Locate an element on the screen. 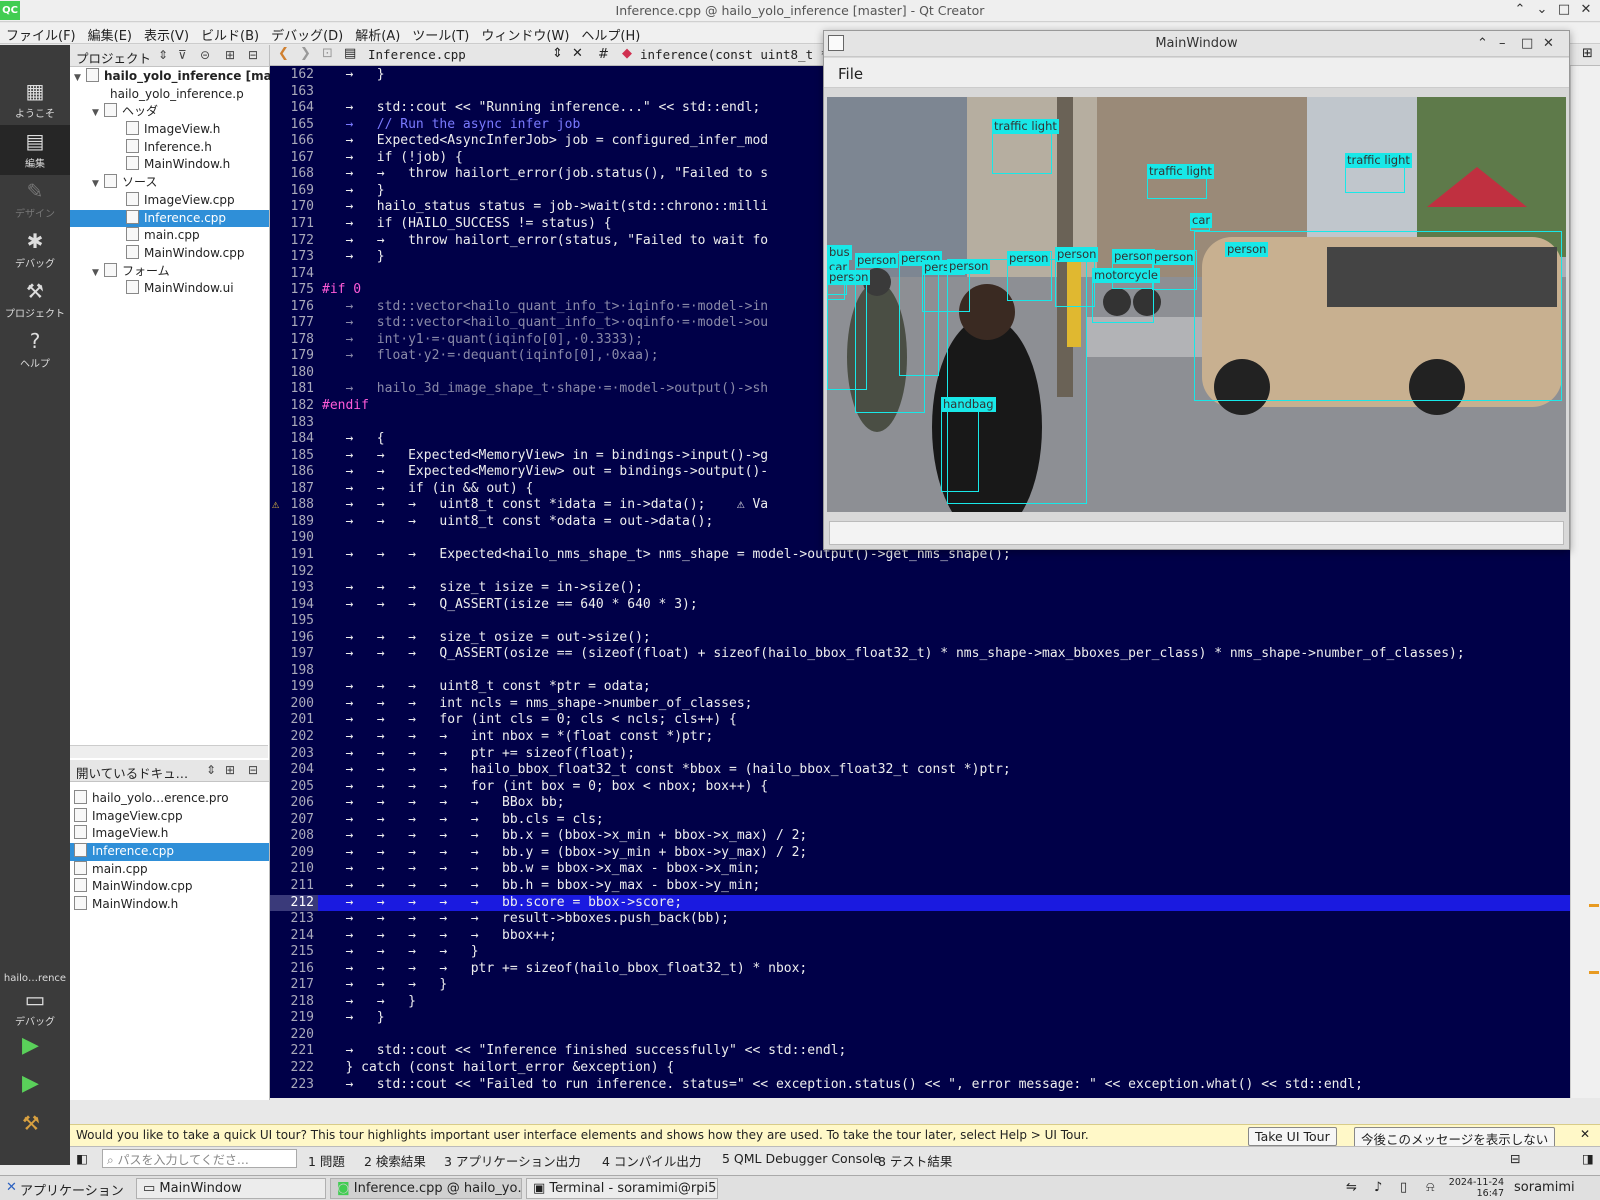  code-line: → → → → → BBox bb; is located at coordinates (443, 802).